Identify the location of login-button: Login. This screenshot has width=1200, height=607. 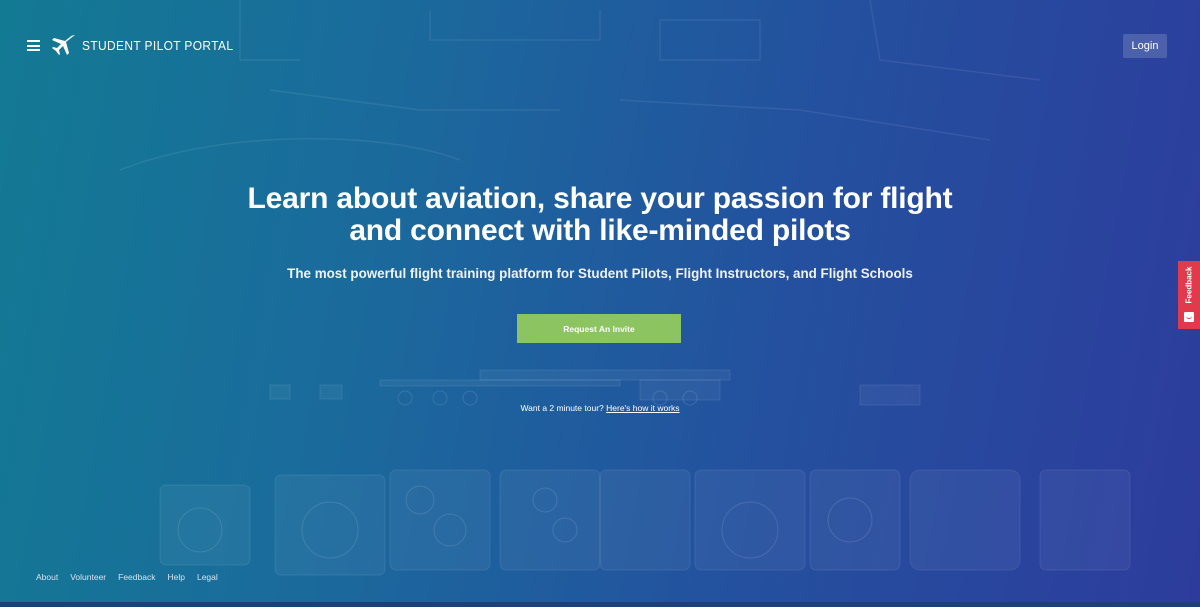
(1145, 46).